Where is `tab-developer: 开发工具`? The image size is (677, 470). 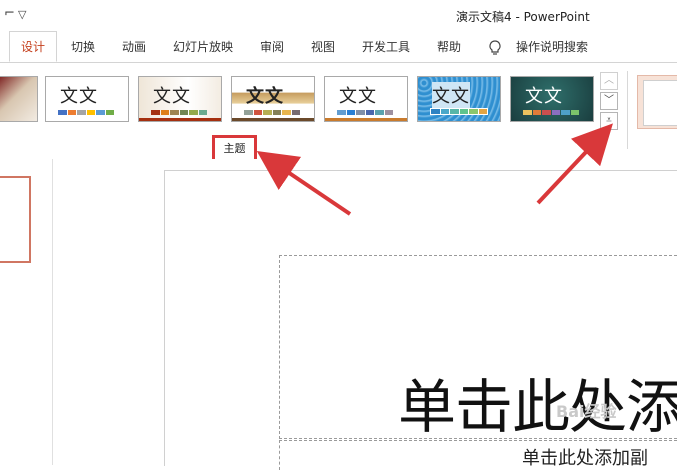 tab-developer: 开发工具 is located at coordinates (386, 46).